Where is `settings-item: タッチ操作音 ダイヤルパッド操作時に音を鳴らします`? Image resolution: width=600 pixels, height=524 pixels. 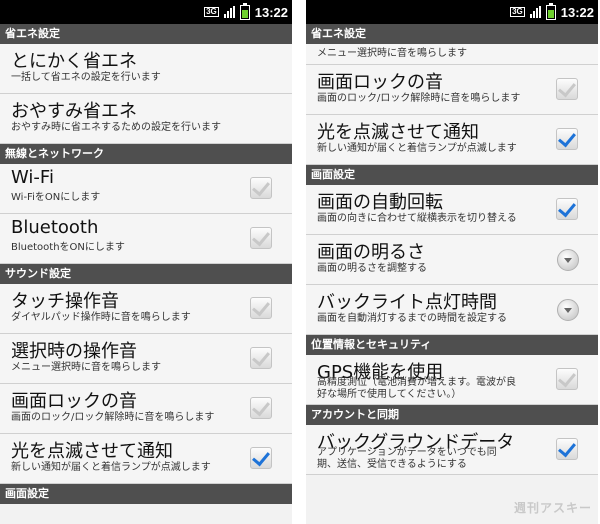
settings-item: タッチ操作音 ダイヤルパッド操作時に音を鳴らします is located at coordinates (146, 309).